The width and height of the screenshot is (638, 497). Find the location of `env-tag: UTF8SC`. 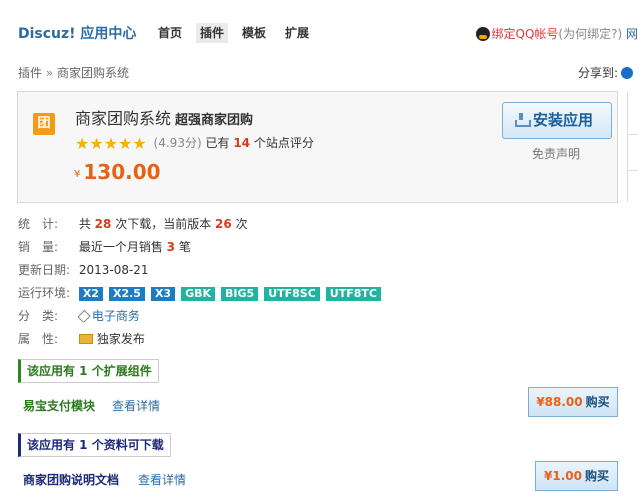

env-tag: UTF8SC is located at coordinates (292, 294).